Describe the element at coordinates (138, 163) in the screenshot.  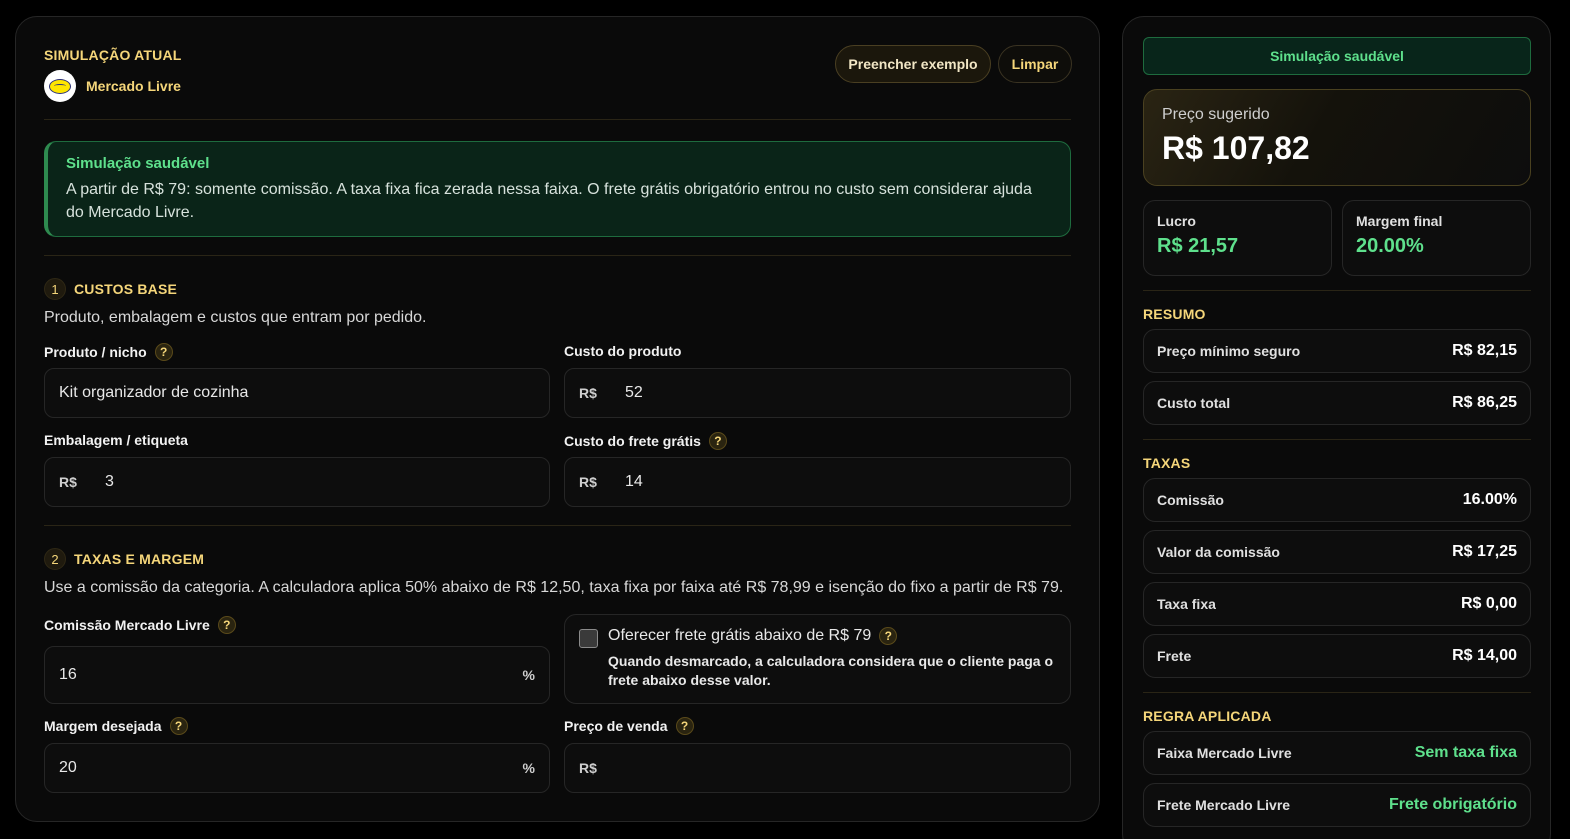
I see `alert-title: Simulação saudável` at that location.